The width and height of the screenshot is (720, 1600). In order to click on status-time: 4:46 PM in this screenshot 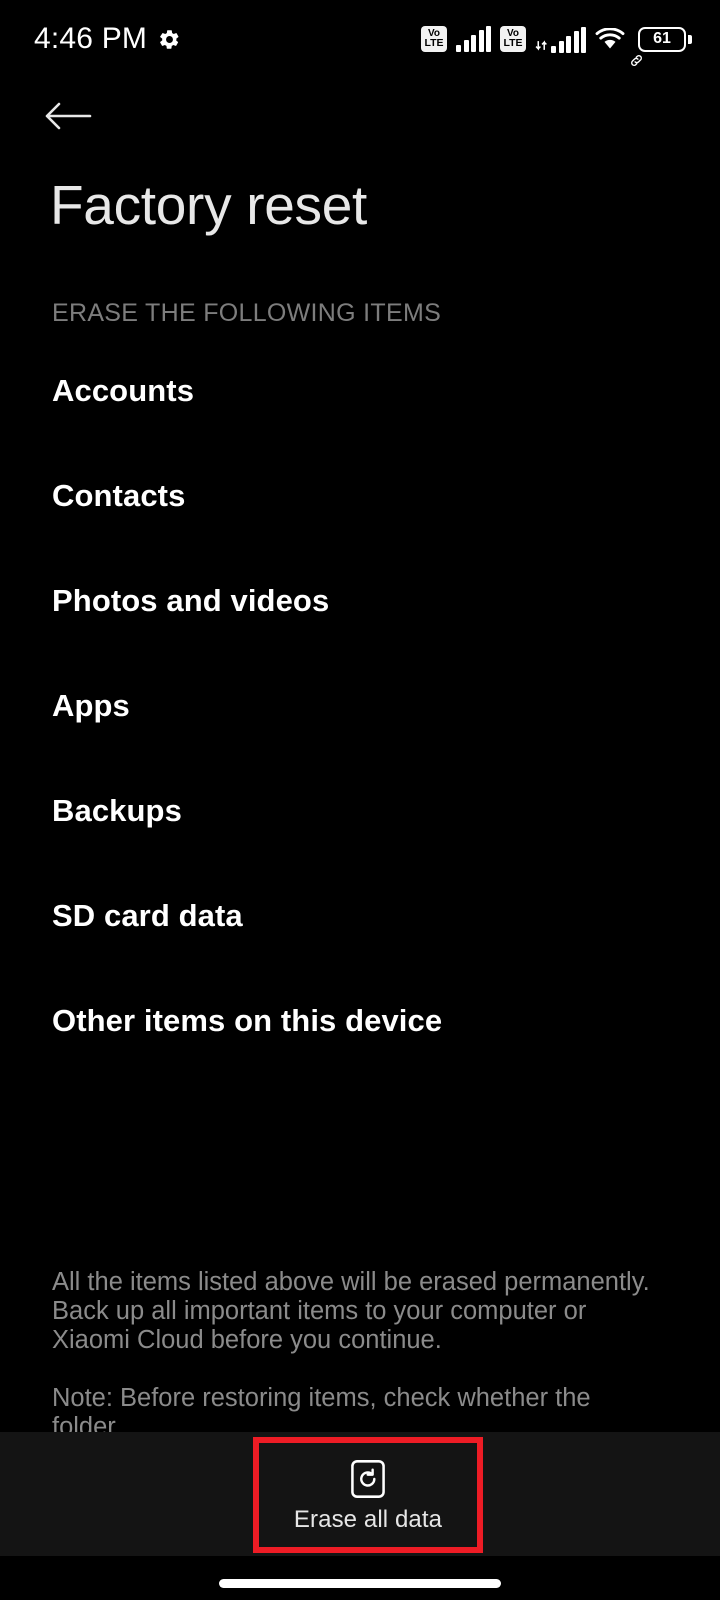, I will do `click(91, 38)`.